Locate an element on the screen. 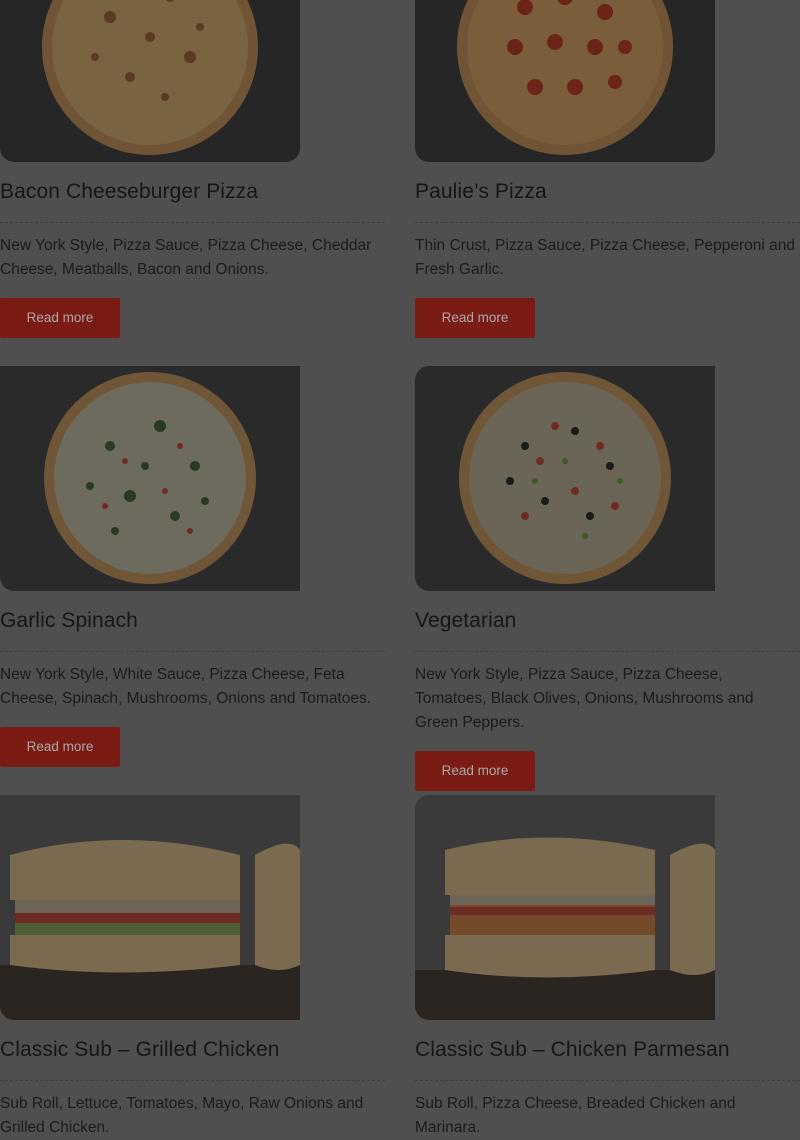  item-title: Bacon Cheeseburger Pizza is located at coordinates (129, 191).